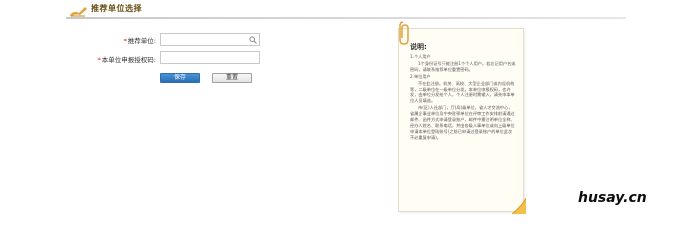 The width and height of the screenshot is (692, 240). Describe the element at coordinates (180, 78) in the screenshot. I see `save-button: 保存` at that location.